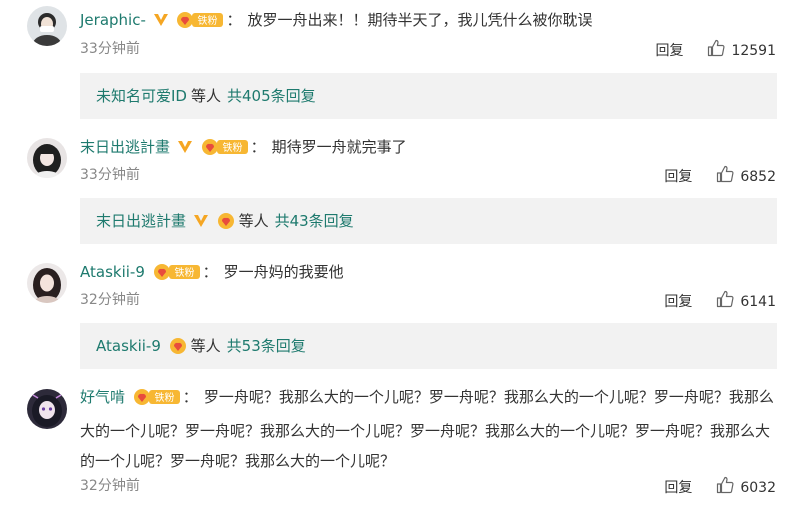 This screenshot has height=509, width=800. Describe the element at coordinates (428, 96) in the screenshot. I see `replies-summary: 未知名可爱ID 等人 共405条回复` at that location.